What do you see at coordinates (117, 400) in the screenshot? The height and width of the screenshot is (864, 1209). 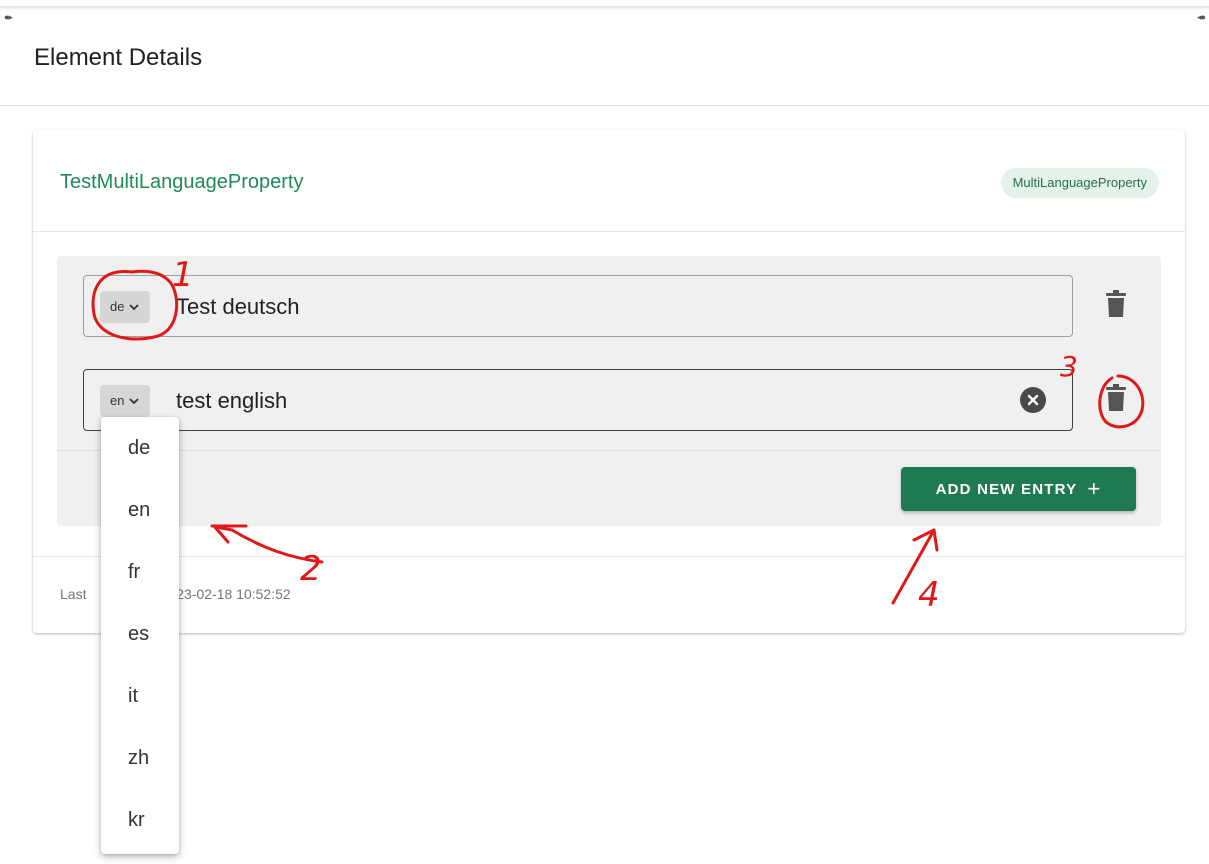 I see `language-code: en` at bounding box center [117, 400].